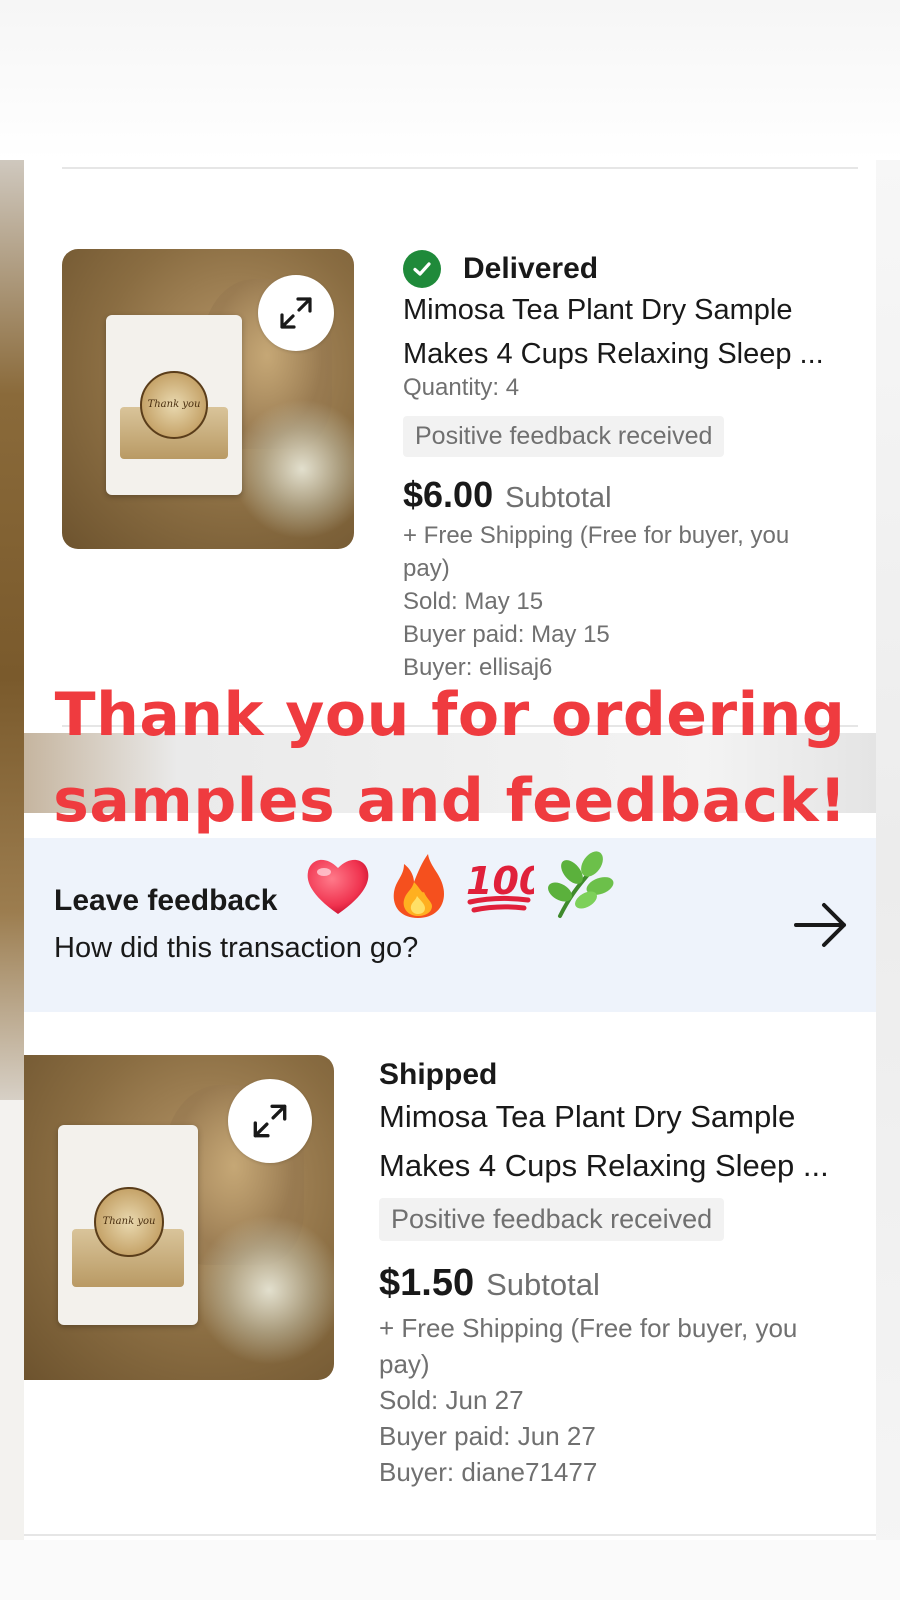 The image size is (900, 1600). Describe the element at coordinates (506, 634) in the screenshot. I see `buyer-paid-date: Buyer paid: May 15` at that location.